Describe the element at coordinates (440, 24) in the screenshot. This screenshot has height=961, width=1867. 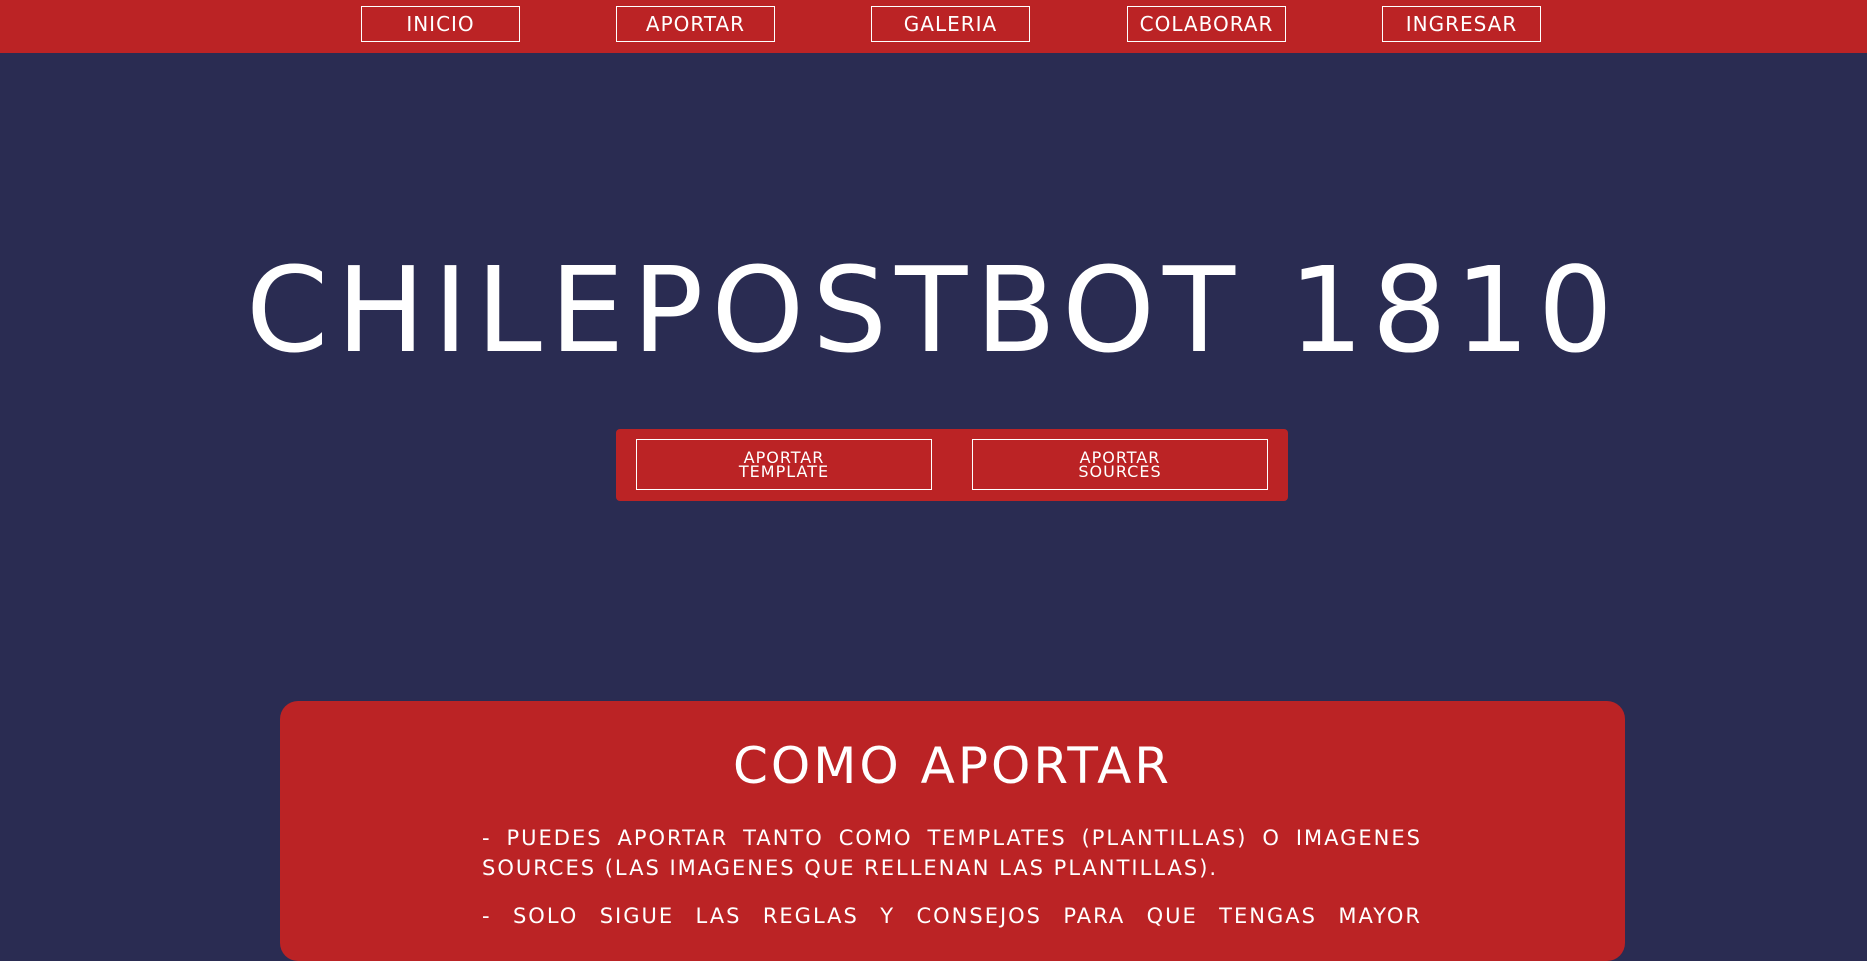
I see `nav-inicio-button: INICIO` at that location.